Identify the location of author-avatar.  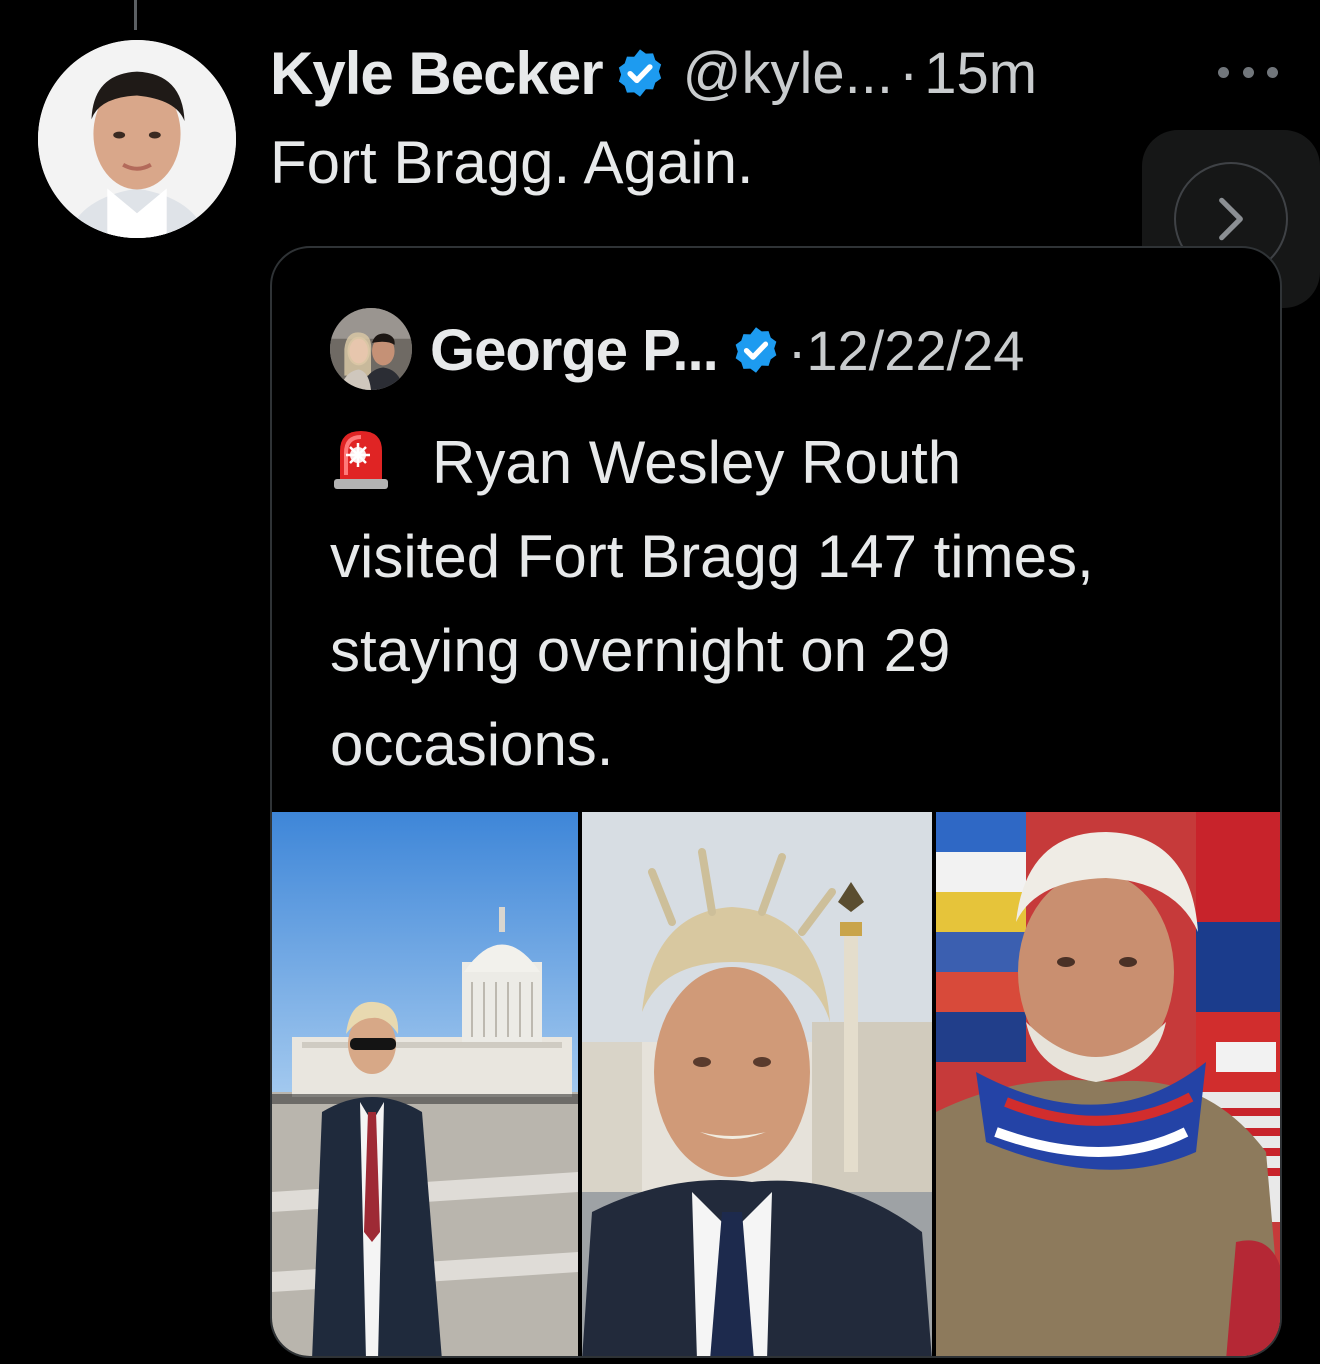
(137, 139).